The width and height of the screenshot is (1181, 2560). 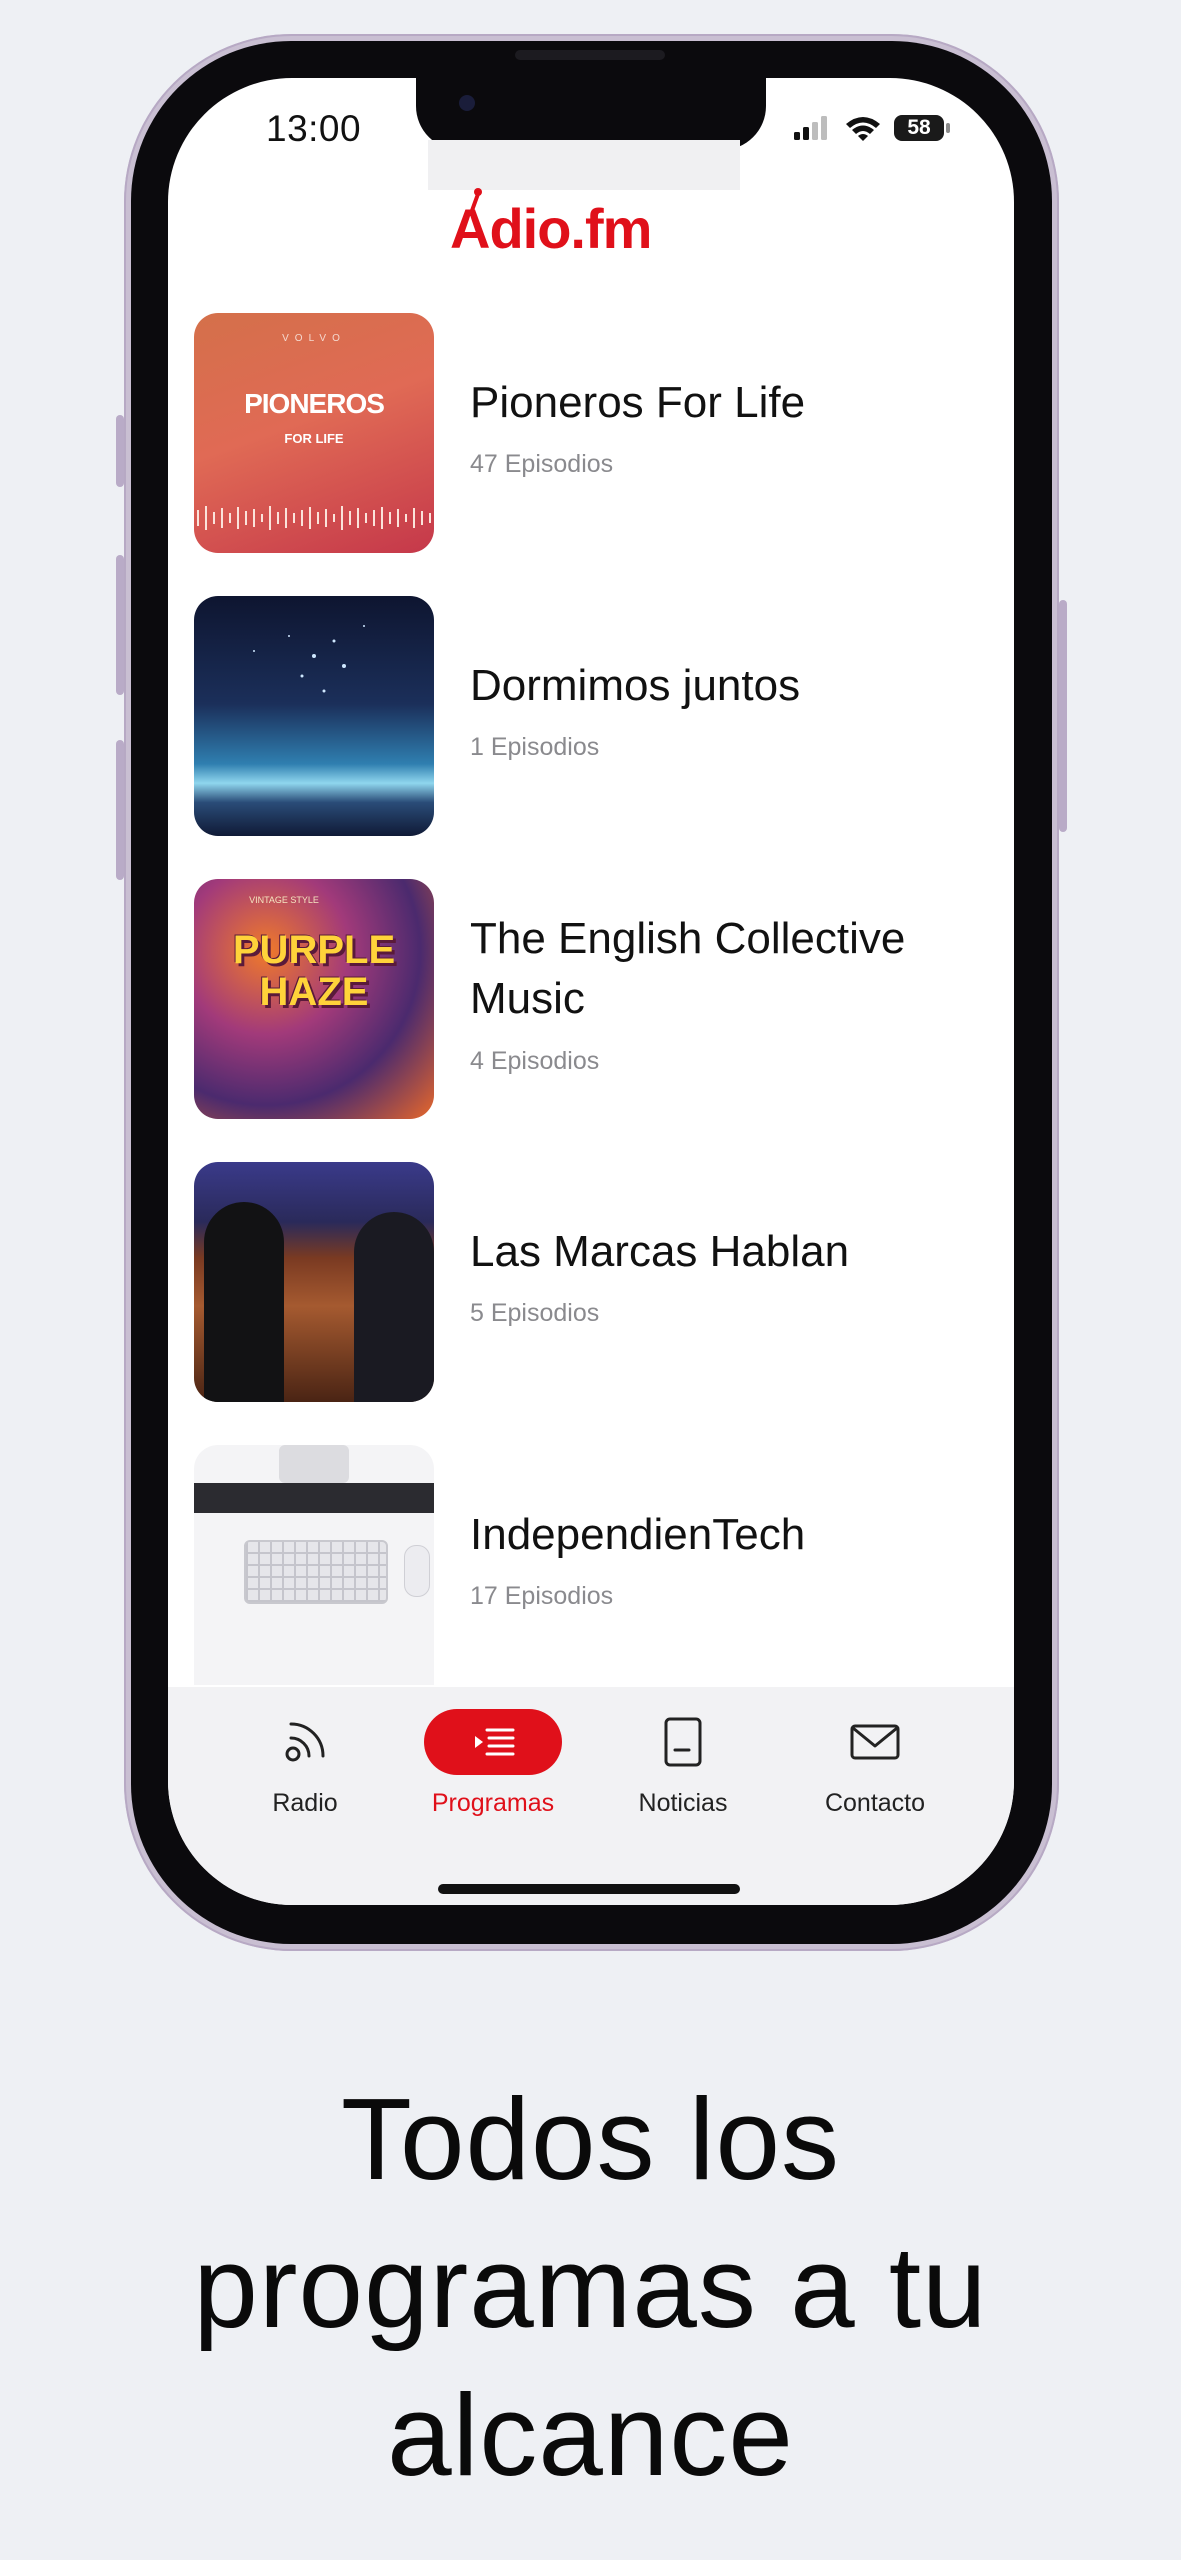 What do you see at coordinates (810, 128) in the screenshot?
I see `cellular-signal-icon` at bounding box center [810, 128].